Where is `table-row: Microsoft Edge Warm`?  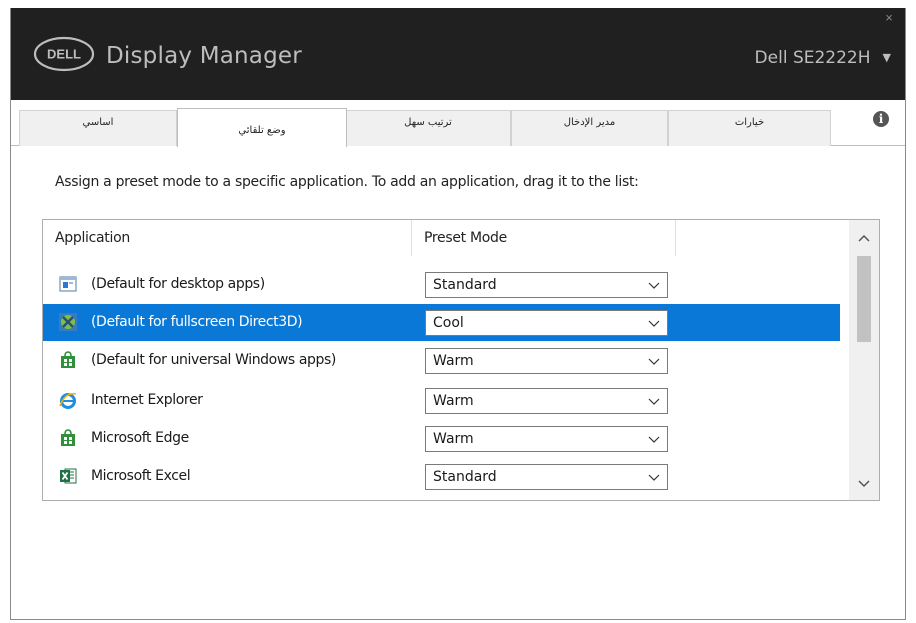 table-row: Microsoft Edge Warm is located at coordinates (441, 438).